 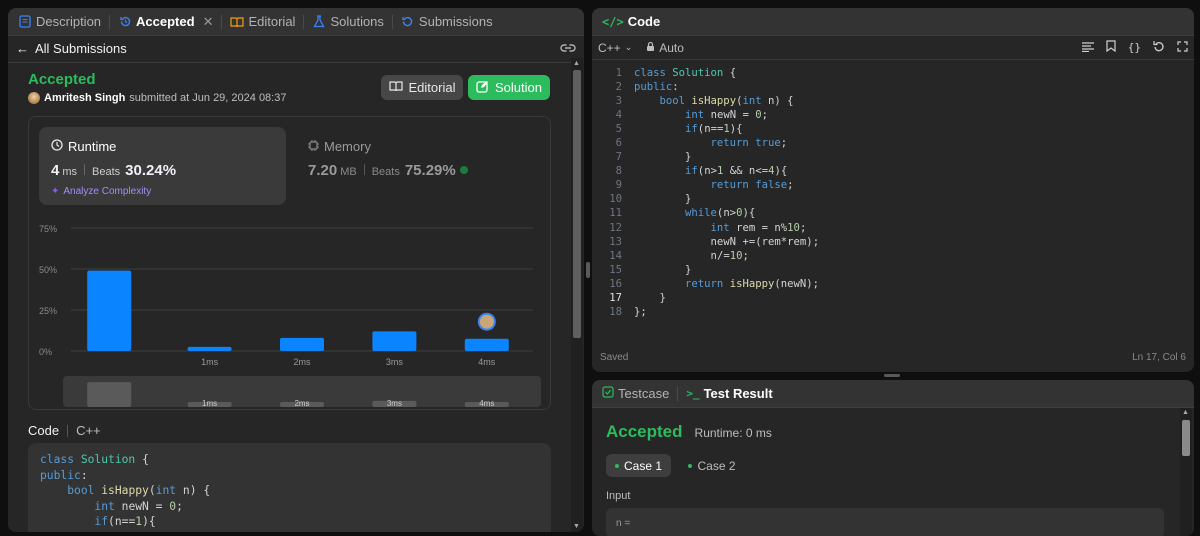 I want to click on line-code: if(n==1){, so click(x=714, y=129).